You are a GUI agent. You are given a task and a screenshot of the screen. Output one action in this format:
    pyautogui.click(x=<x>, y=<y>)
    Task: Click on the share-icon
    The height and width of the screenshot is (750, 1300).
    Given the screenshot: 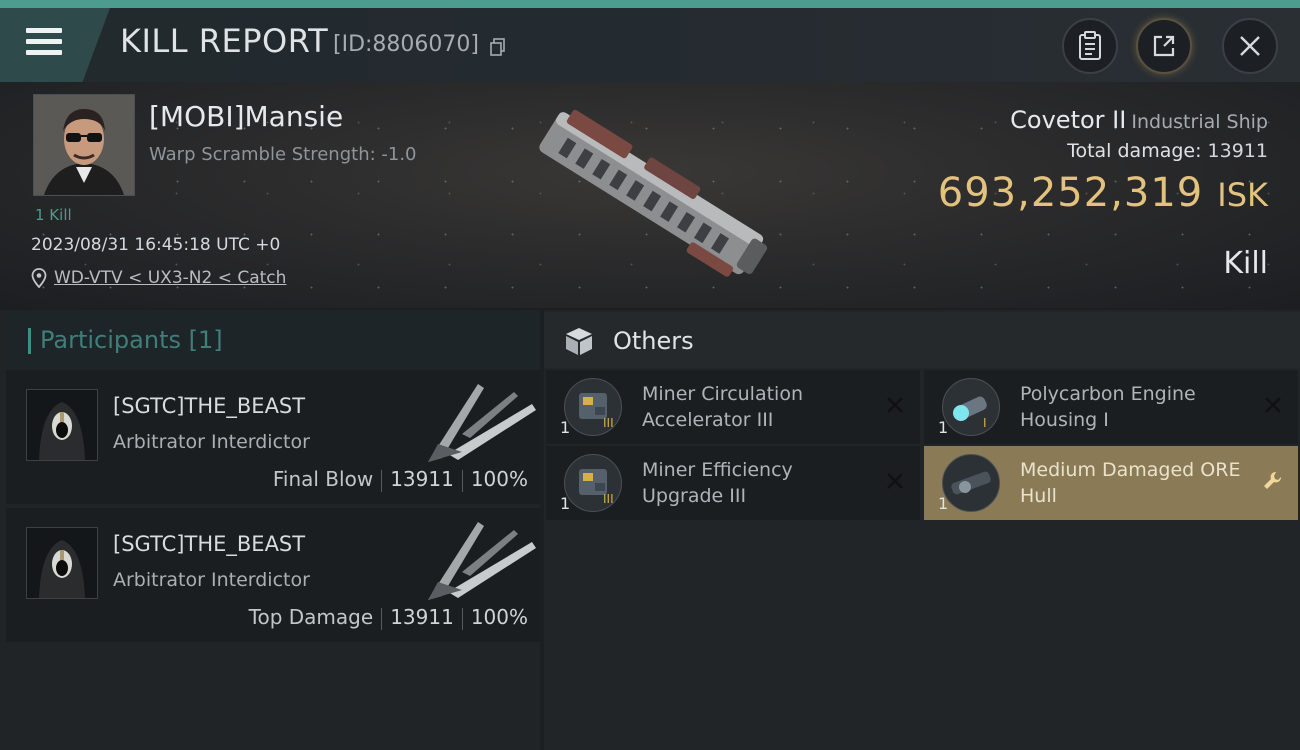 What is the action you would take?
    pyautogui.click(x=1164, y=46)
    